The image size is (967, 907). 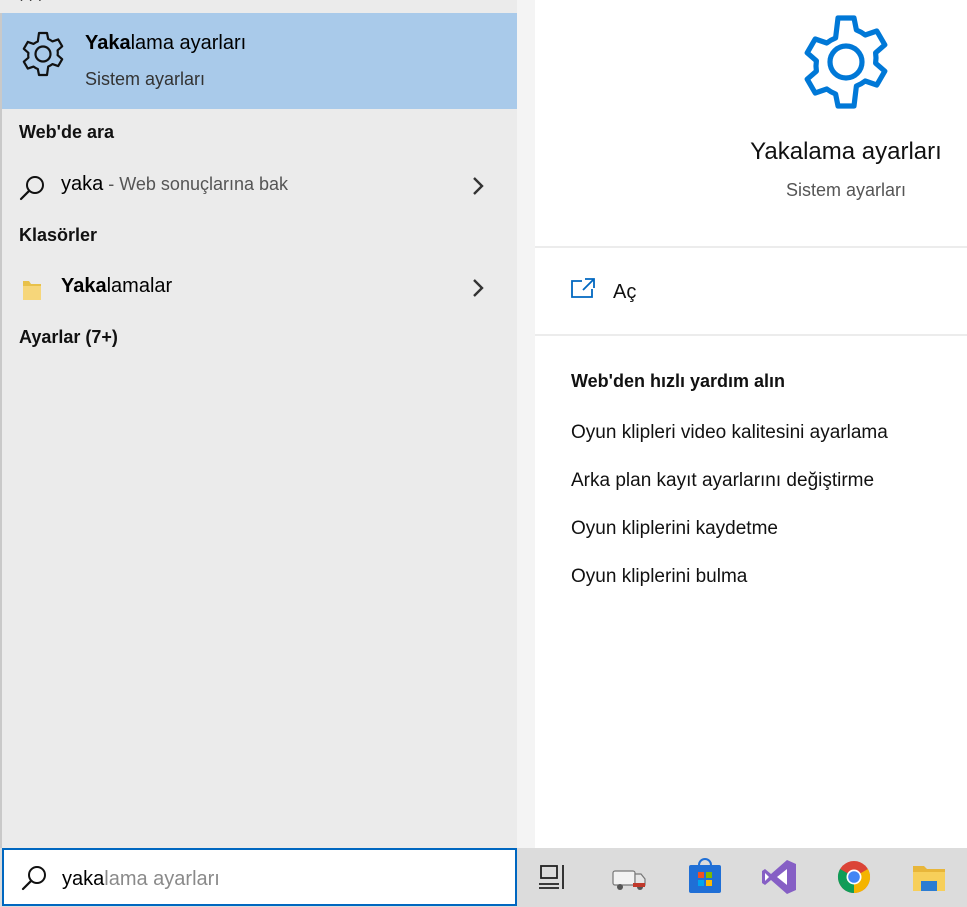 What do you see at coordinates (625, 292) in the screenshot?
I see `open-label: Aç` at bounding box center [625, 292].